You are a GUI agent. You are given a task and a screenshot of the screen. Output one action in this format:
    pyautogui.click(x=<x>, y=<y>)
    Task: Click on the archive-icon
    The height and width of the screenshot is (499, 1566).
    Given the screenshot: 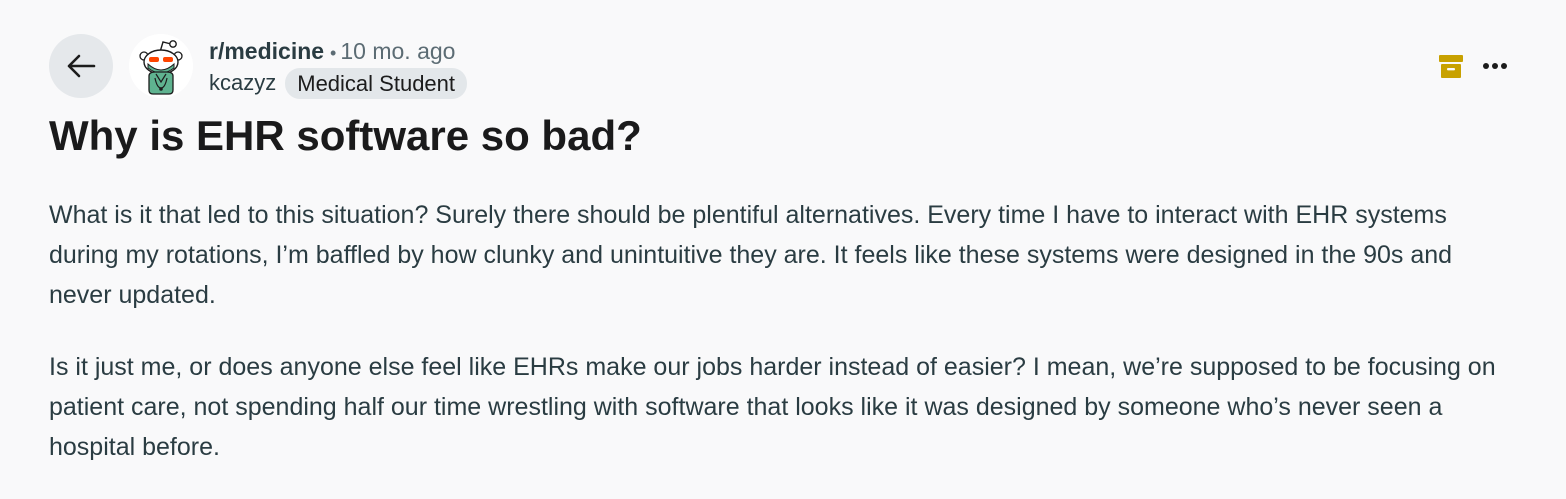 What is the action you would take?
    pyautogui.click(x=1451, y=66)
    